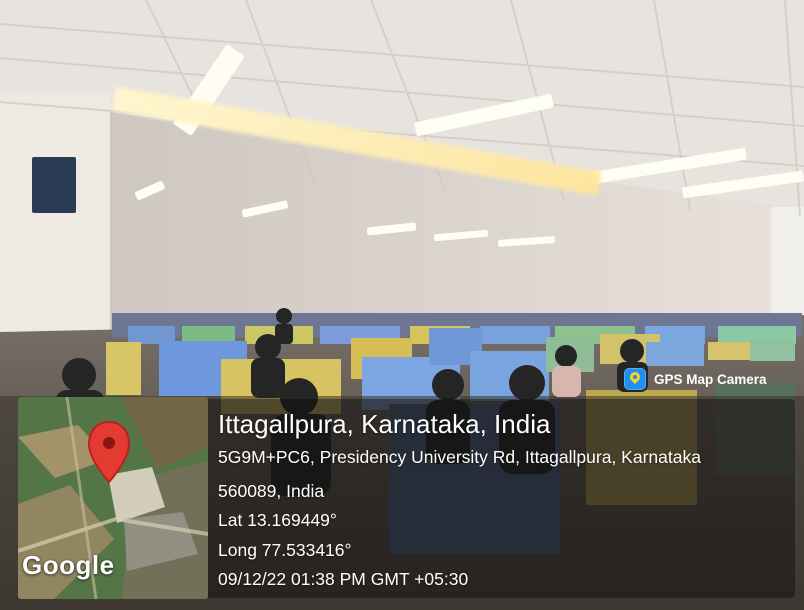 This screenshot has width=804, height=610. What do you see at coordinates (109, 452) in the screenshot?
I see `location-pin-icon` at bounding box center [109, 452].